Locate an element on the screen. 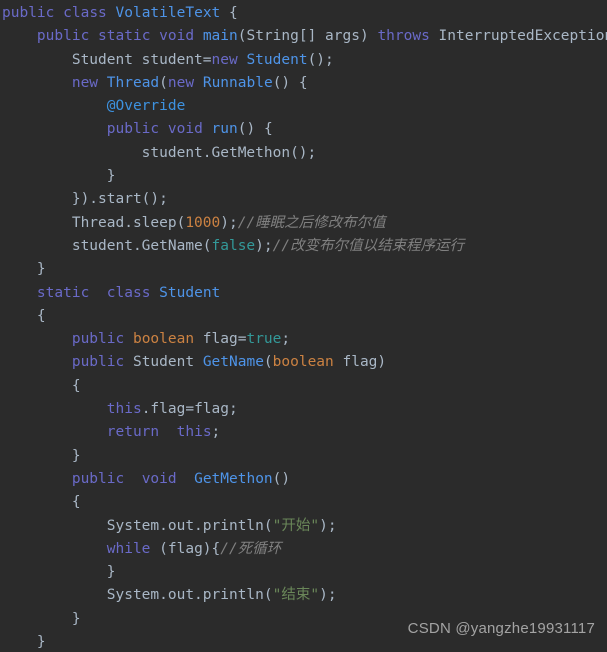 The image size is (607, 652). csdn-watermark: CSDN @yangzhe19931117 is located at coordinates (501, 628).